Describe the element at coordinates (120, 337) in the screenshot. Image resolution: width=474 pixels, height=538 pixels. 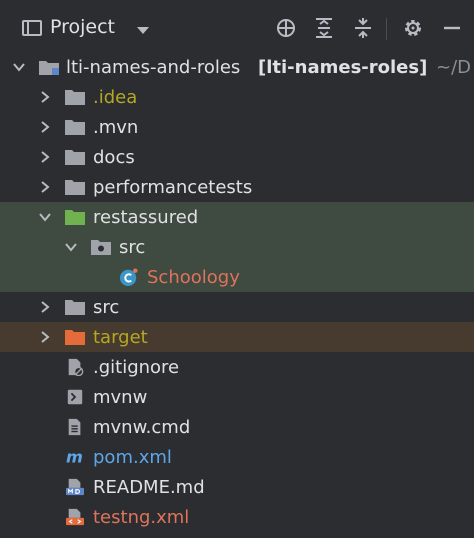
I see `tree-item-label: target` at that location.